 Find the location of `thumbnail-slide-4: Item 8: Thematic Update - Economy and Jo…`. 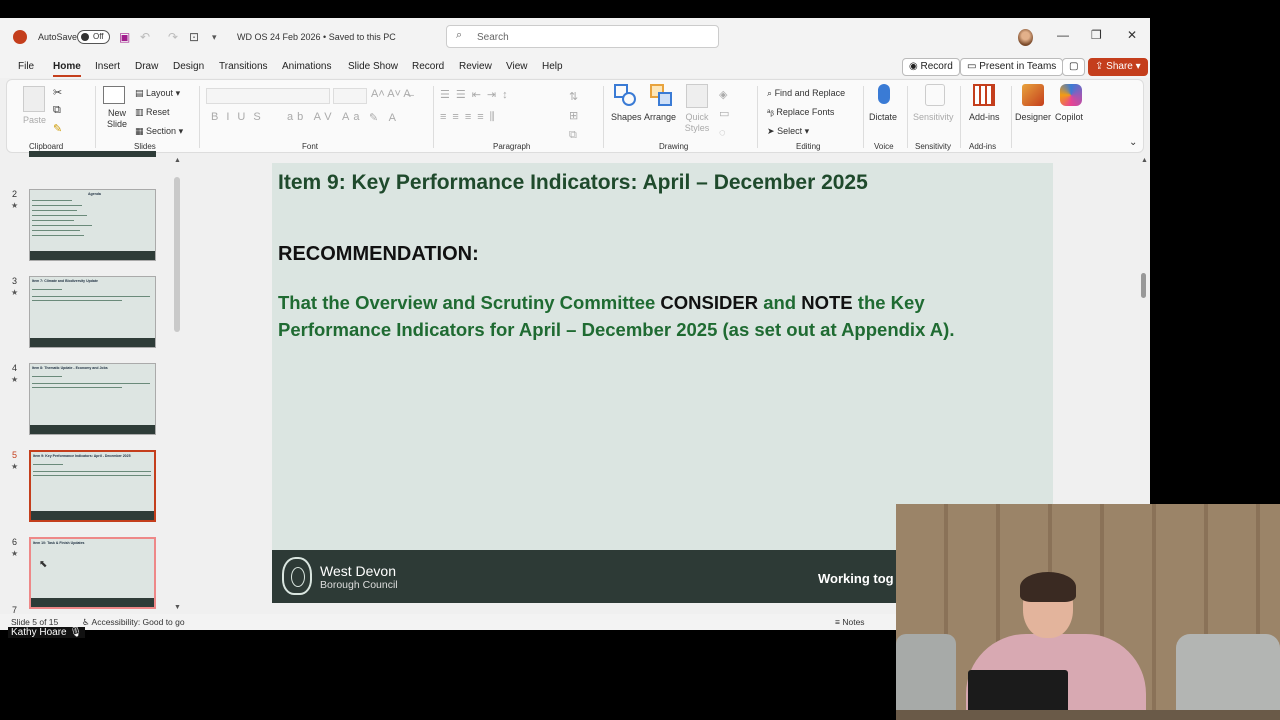

thumbnail-slide-4: Item 8: Thematic Update - Economy and Jo… is located at coordinates (92, 399).